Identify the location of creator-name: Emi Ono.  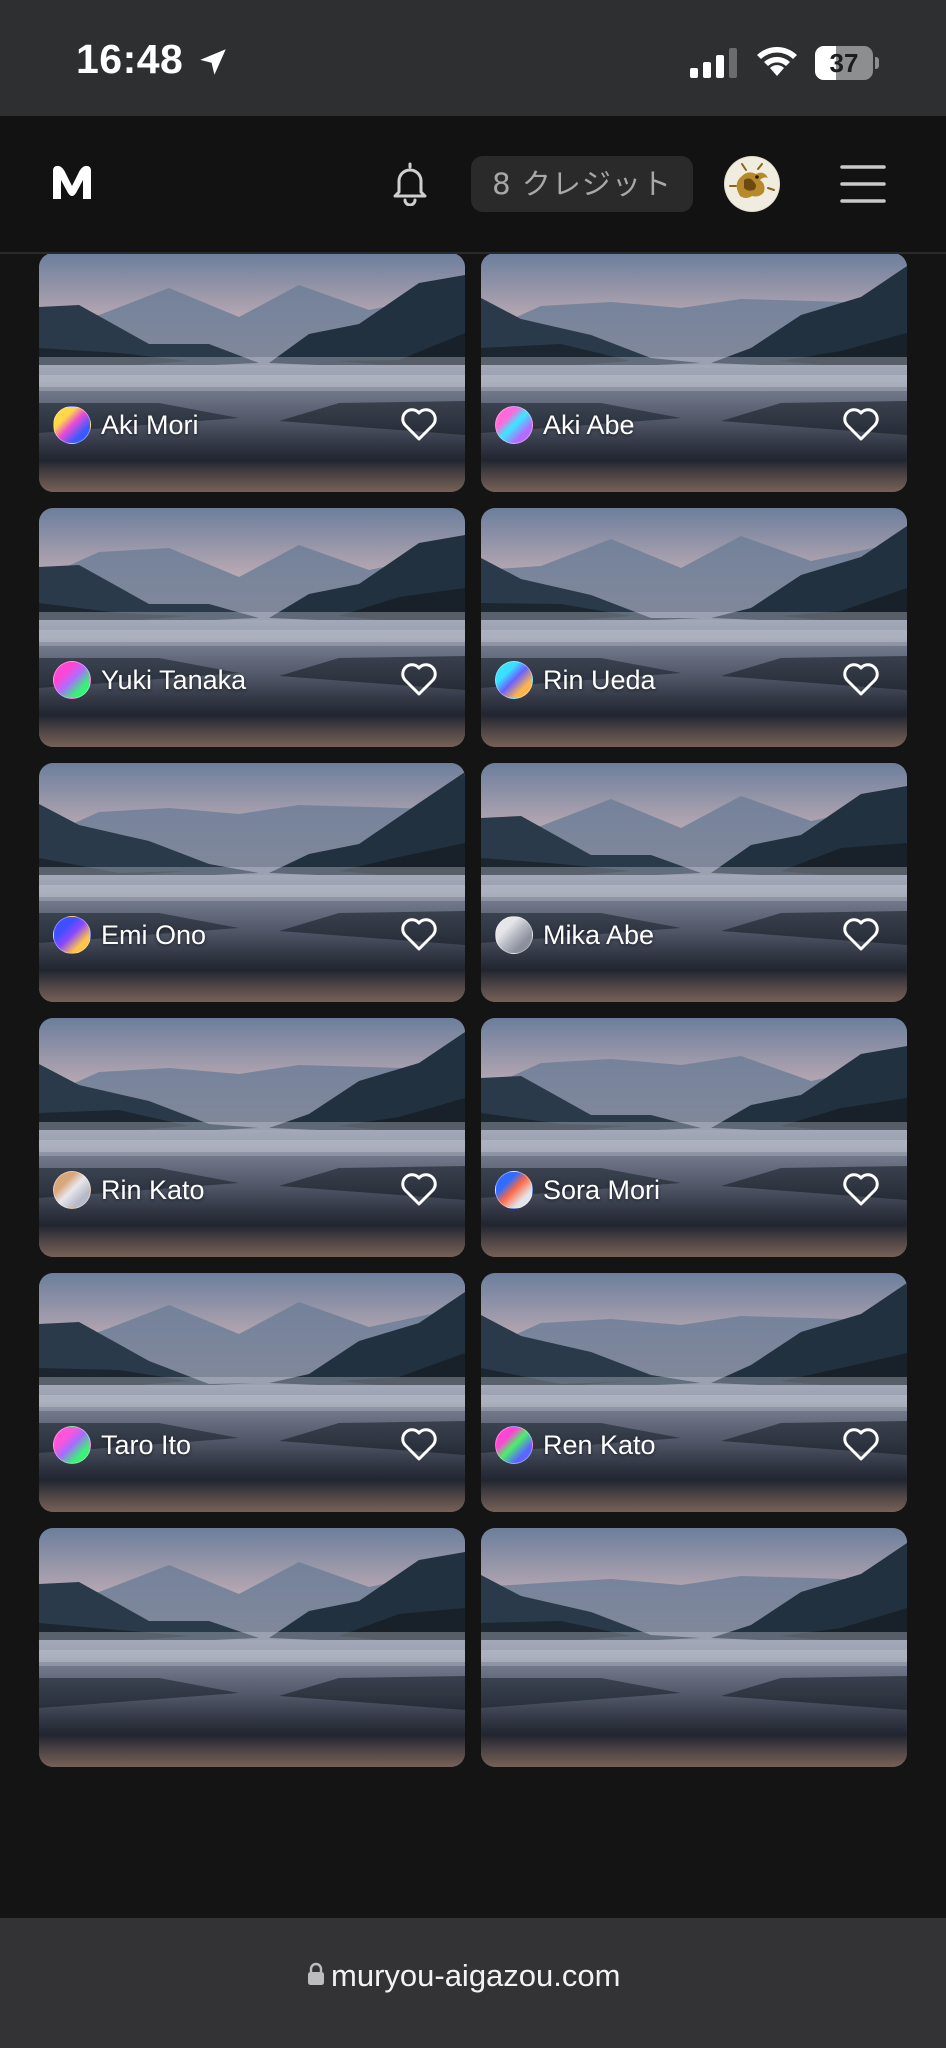
(153, 935).